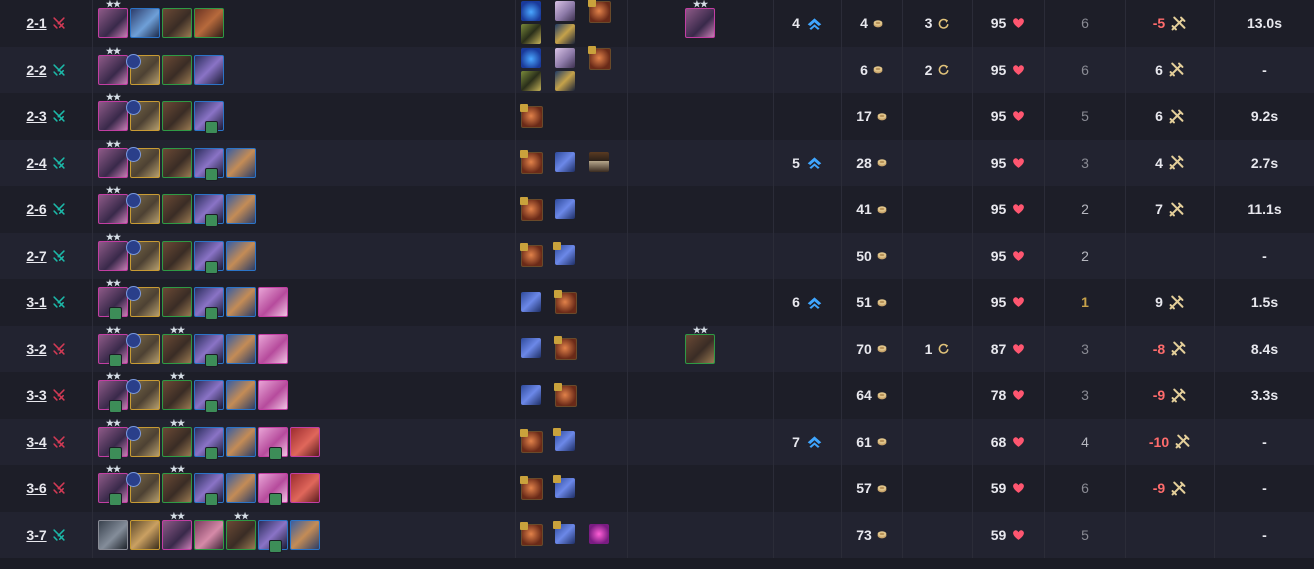 This screenshot has height=569, width=1314. What do you see at coordinates (657, 348) in the screenshot?
I see `table-row: 3-2 ★★ ★★ ★★ 70 1 87 3 -8 8.4s` at bounding box center [657, 348].